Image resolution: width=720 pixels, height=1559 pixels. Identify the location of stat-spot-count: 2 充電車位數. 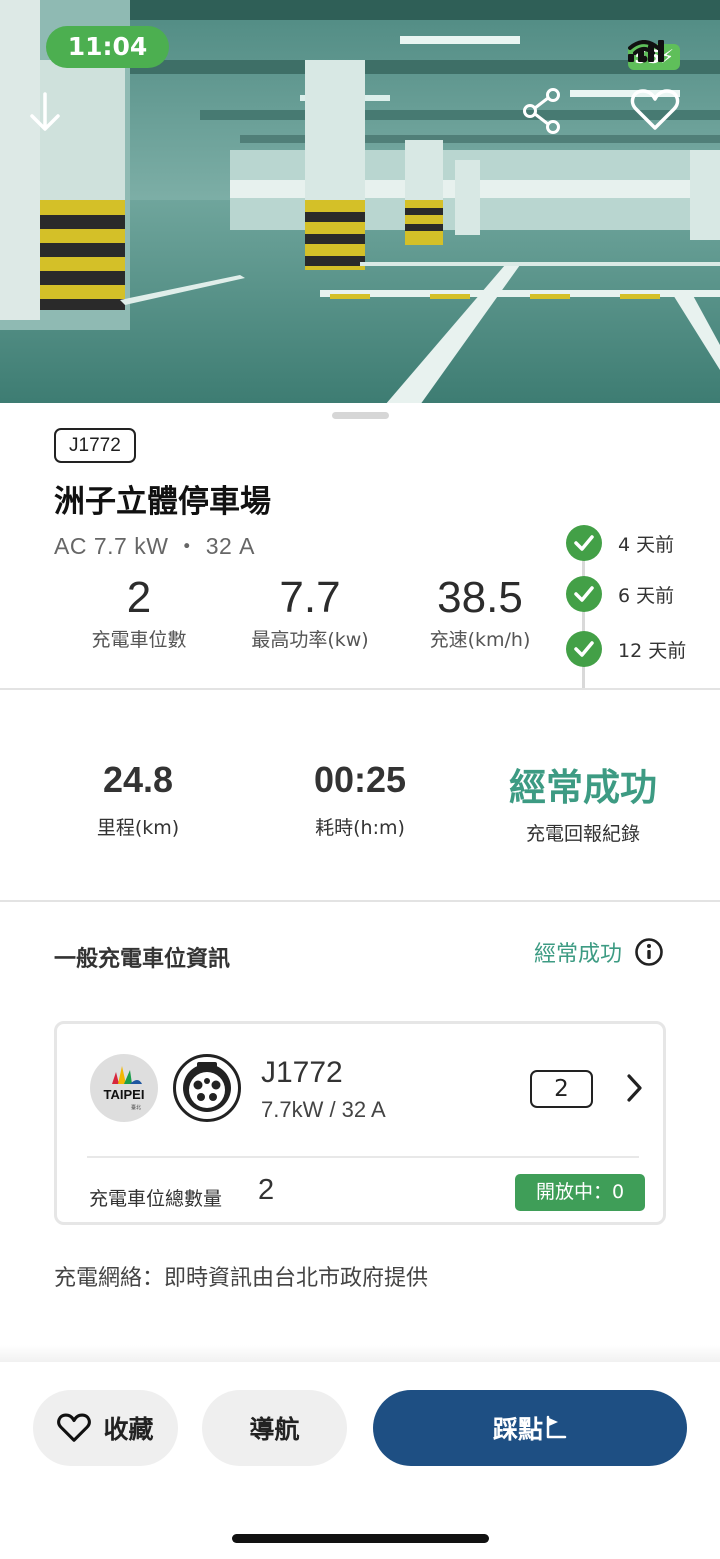
(139, 612).